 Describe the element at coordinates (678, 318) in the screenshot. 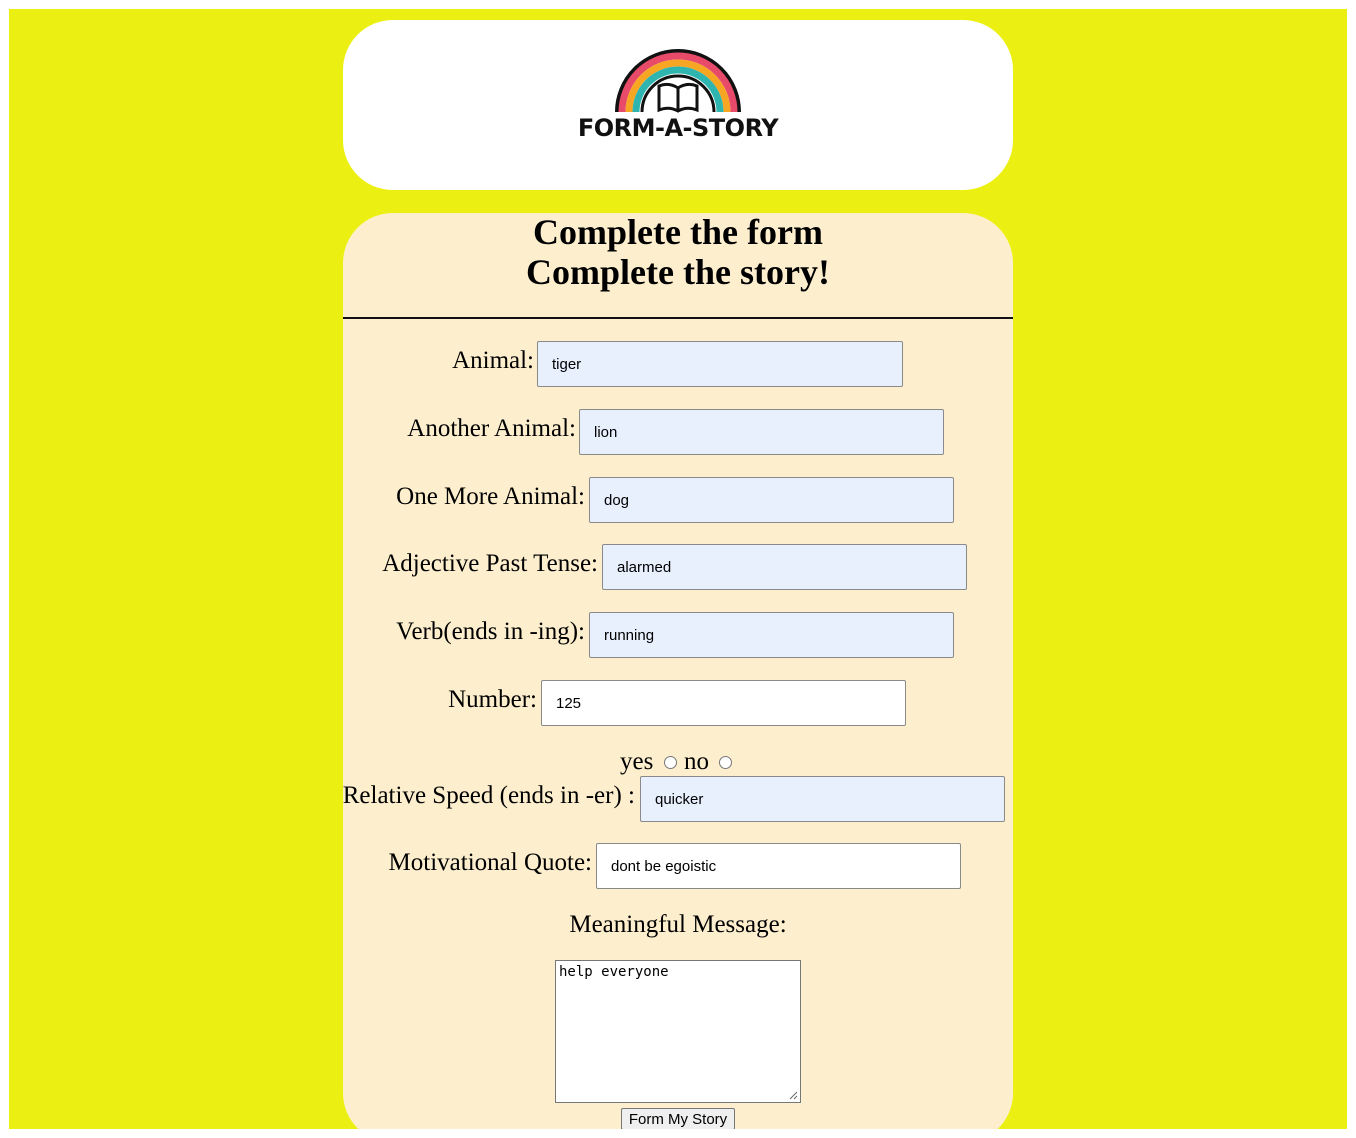

I see `heading-divider` at that location.